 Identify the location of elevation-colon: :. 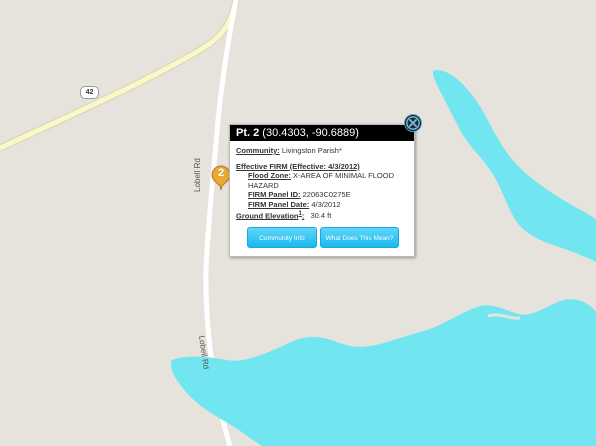
(303, 216).